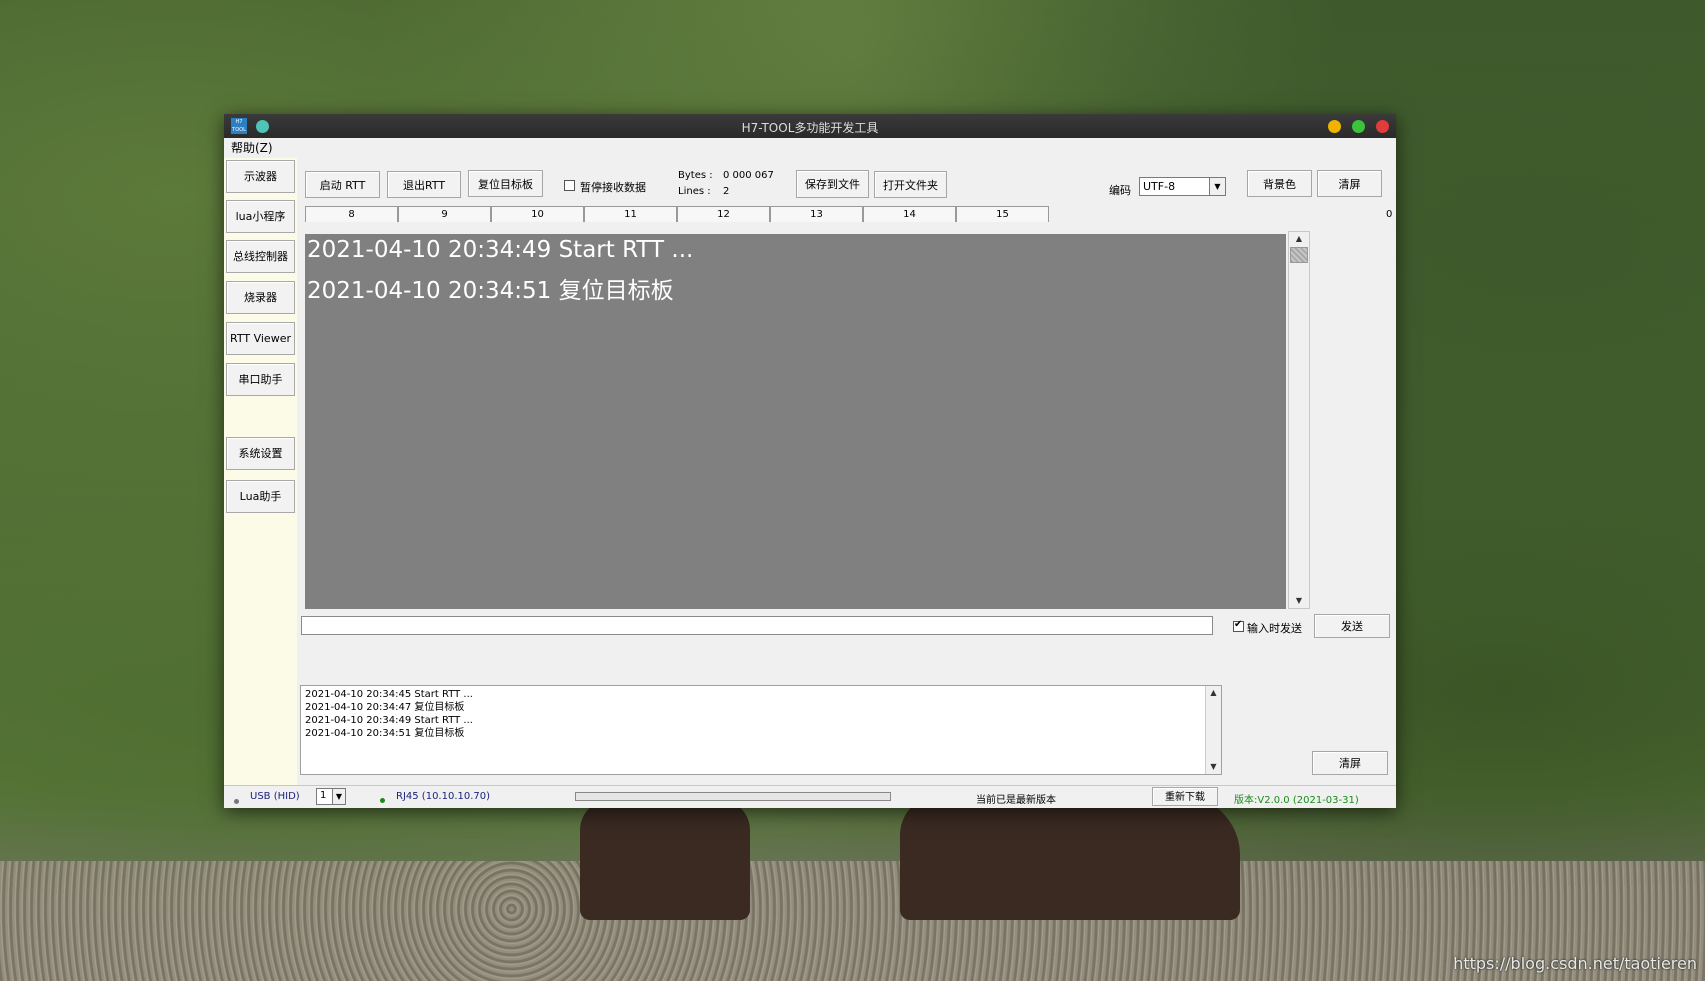 The height and width of the screenshot is (981, 1705). I want to click on save-to-file-button: 保存到文件, so click(832, 184).